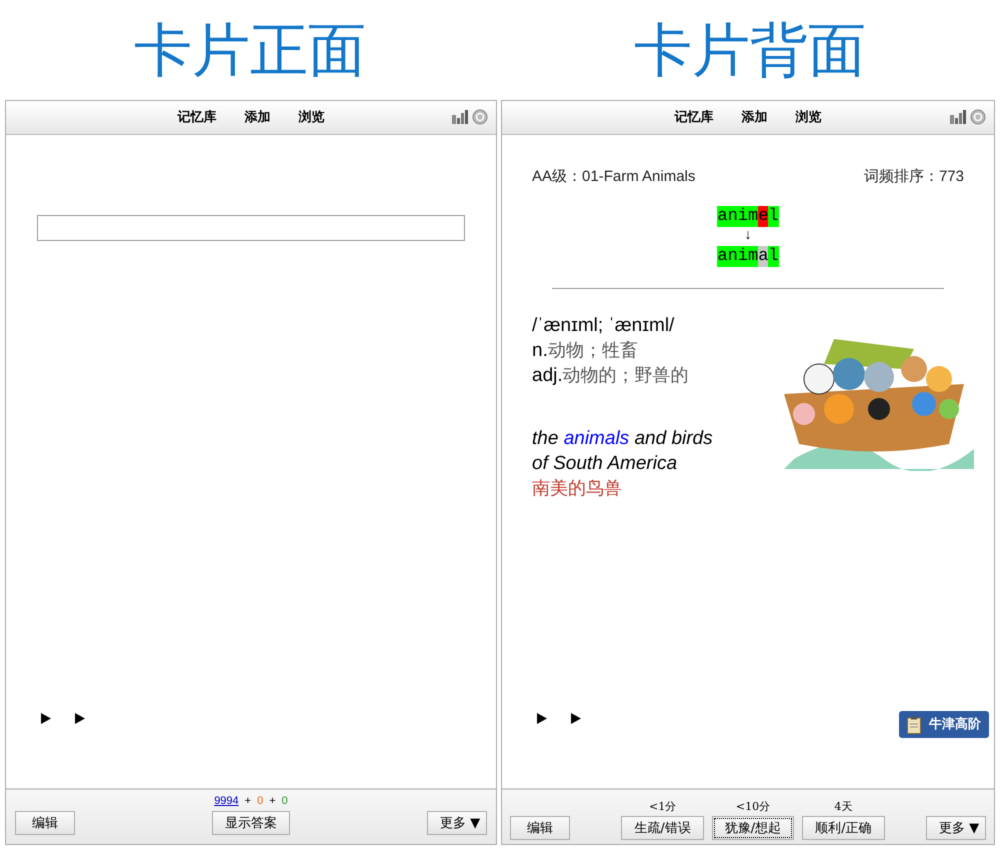 The image size is (1000, 854). Describe the element at coordinates (604, 326) in the screenshot. I see `phonetic-text: /ˈænɪml; ˈænɪml/` at that location.